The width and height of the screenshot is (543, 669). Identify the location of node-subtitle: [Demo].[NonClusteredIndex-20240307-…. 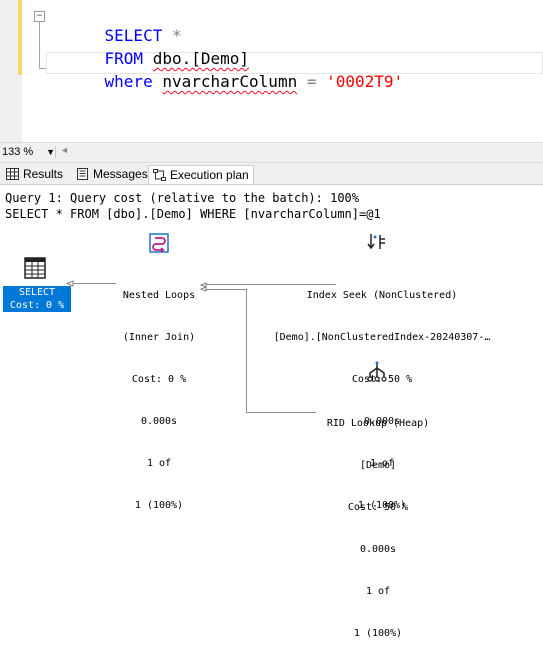
(382, 337).